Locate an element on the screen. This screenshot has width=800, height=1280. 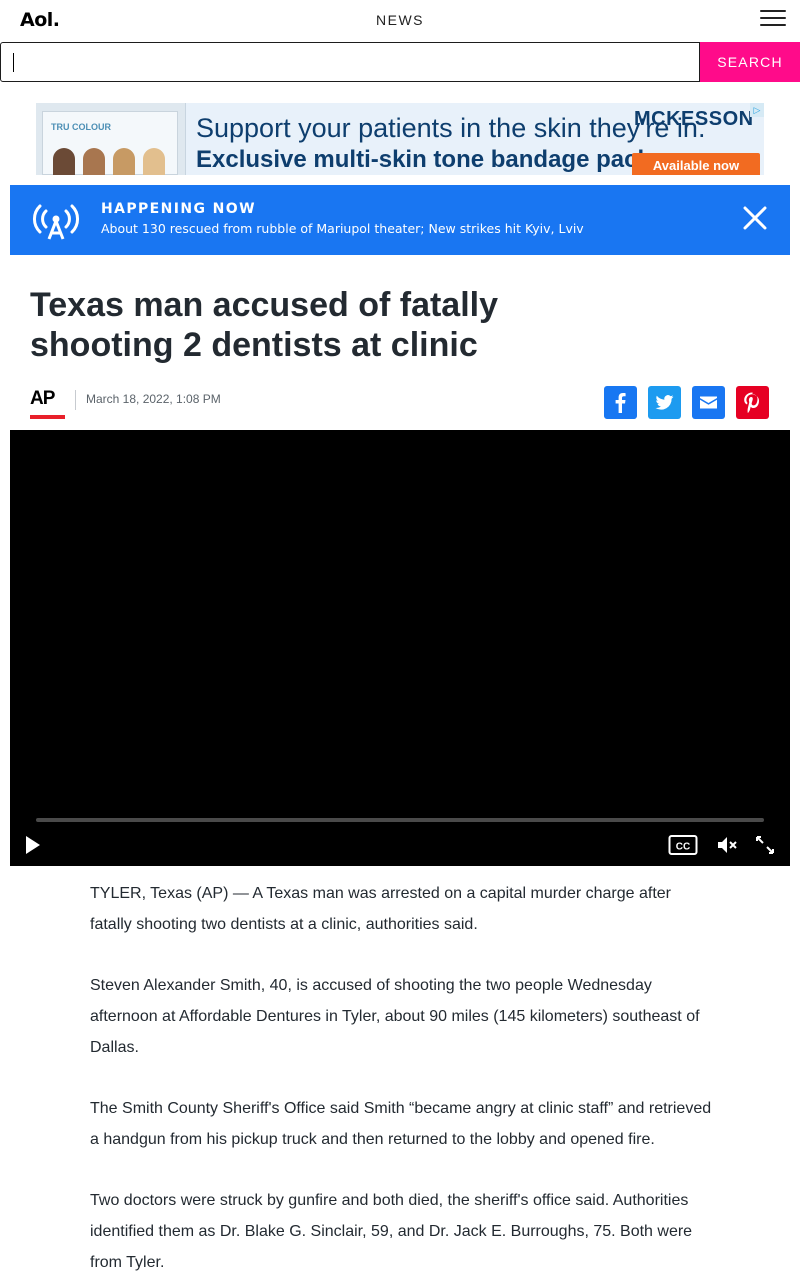
ad-cta-button: Available now is located at coordinates (696, 164).